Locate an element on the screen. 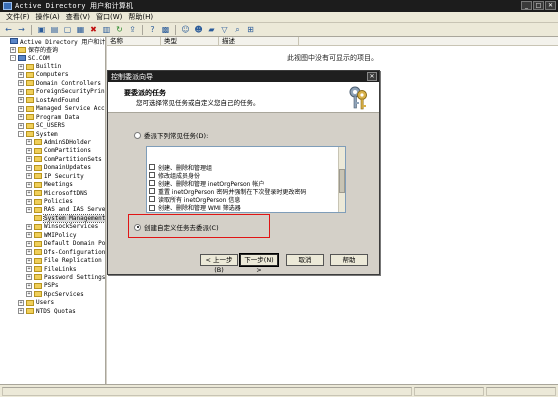  tree-item: + IP Security is located at coordinates (52, 176).